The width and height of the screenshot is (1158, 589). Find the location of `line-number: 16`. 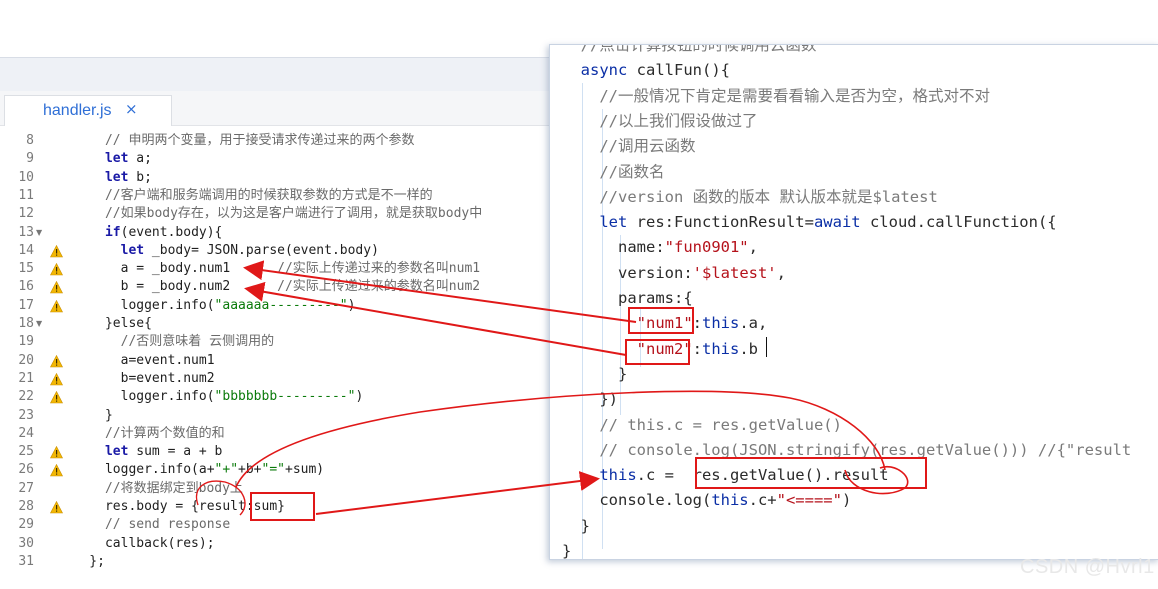

line-number: 16 is located at coordinates (26, 287).